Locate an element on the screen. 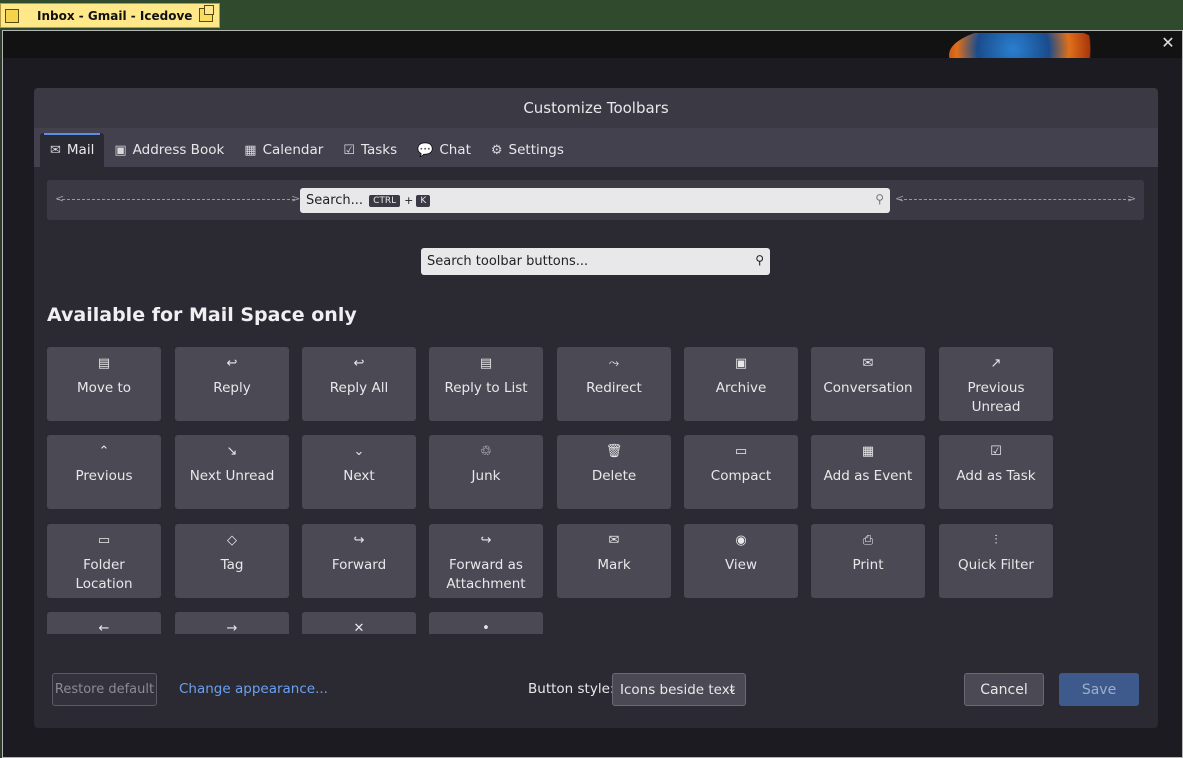 Image resolution: width=1183 pixels, height=758 pixels. toolbar-button-next-unread: ↘ Next Unread is located at coordinates (232, 472).